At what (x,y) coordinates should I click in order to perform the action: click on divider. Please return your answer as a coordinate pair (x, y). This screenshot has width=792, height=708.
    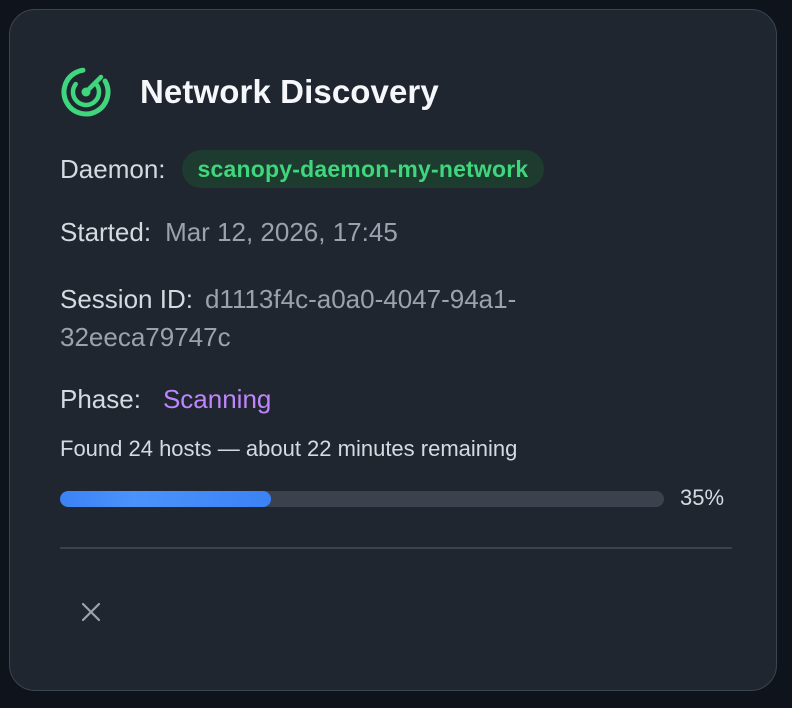
    Looking at the image, I should click on (396, 548).